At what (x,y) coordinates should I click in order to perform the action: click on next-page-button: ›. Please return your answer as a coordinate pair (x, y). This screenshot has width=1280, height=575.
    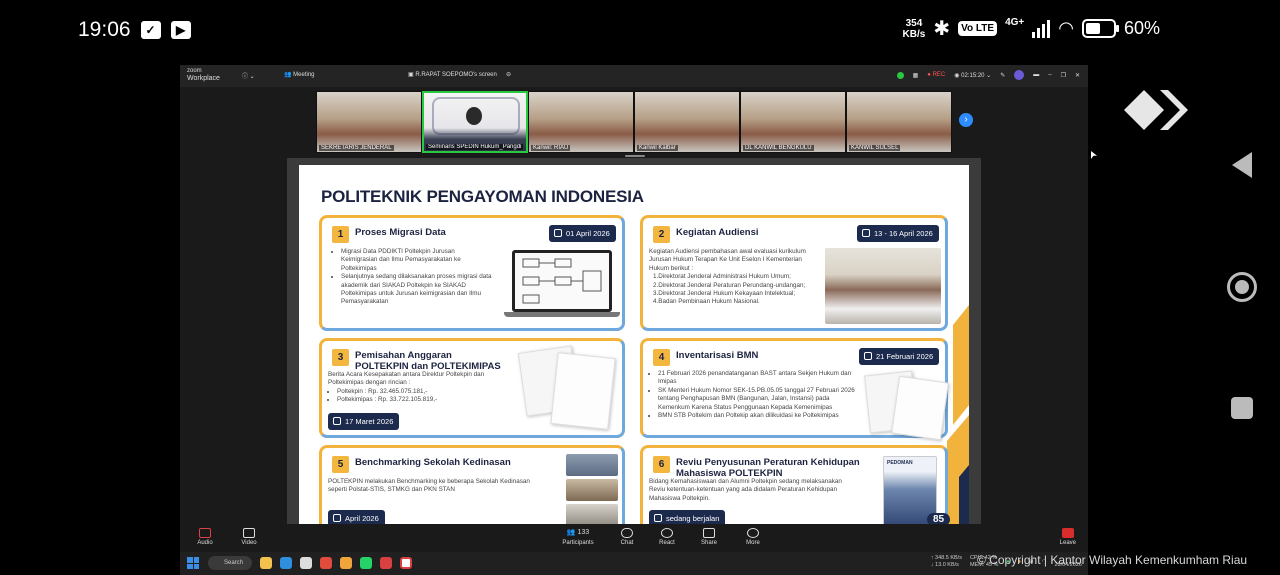
    Looking at the image, I should click on (966, 120).